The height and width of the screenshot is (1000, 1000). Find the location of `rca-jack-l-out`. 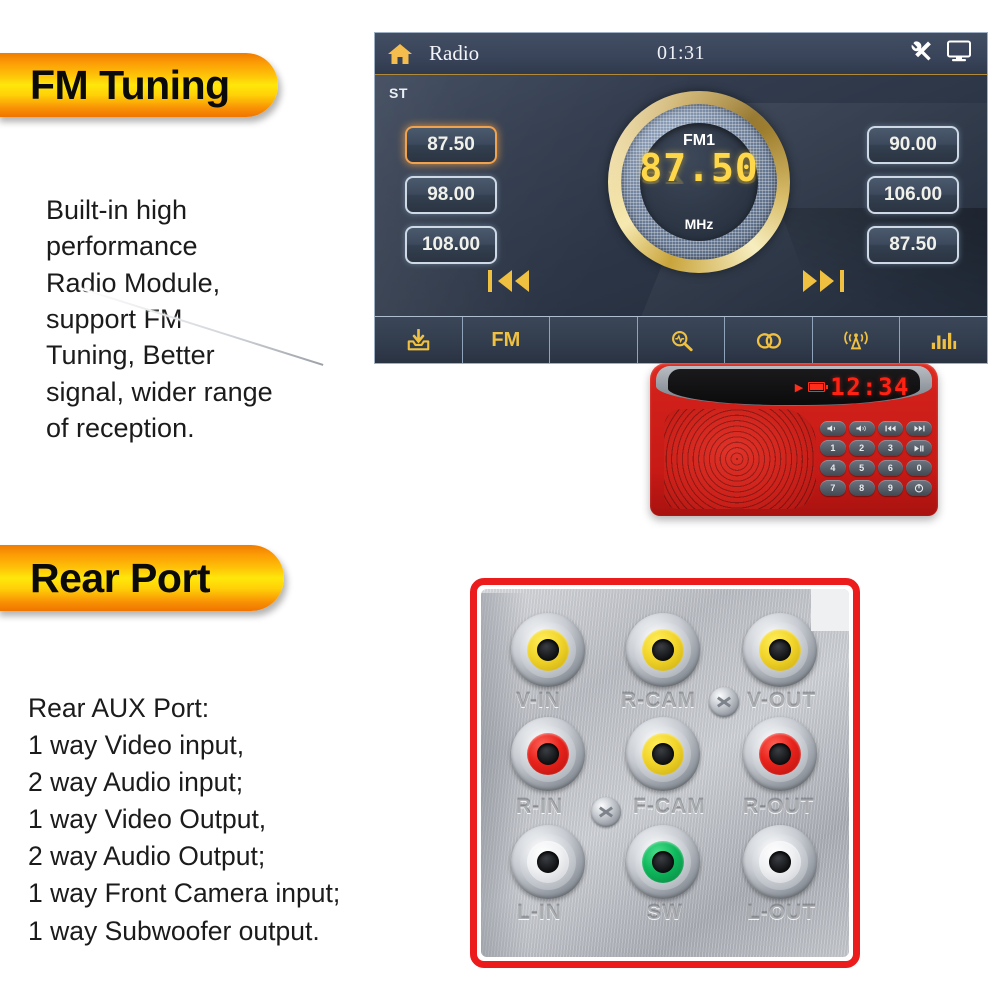

rca-jack-l-out is located at coordinates (780, 862).